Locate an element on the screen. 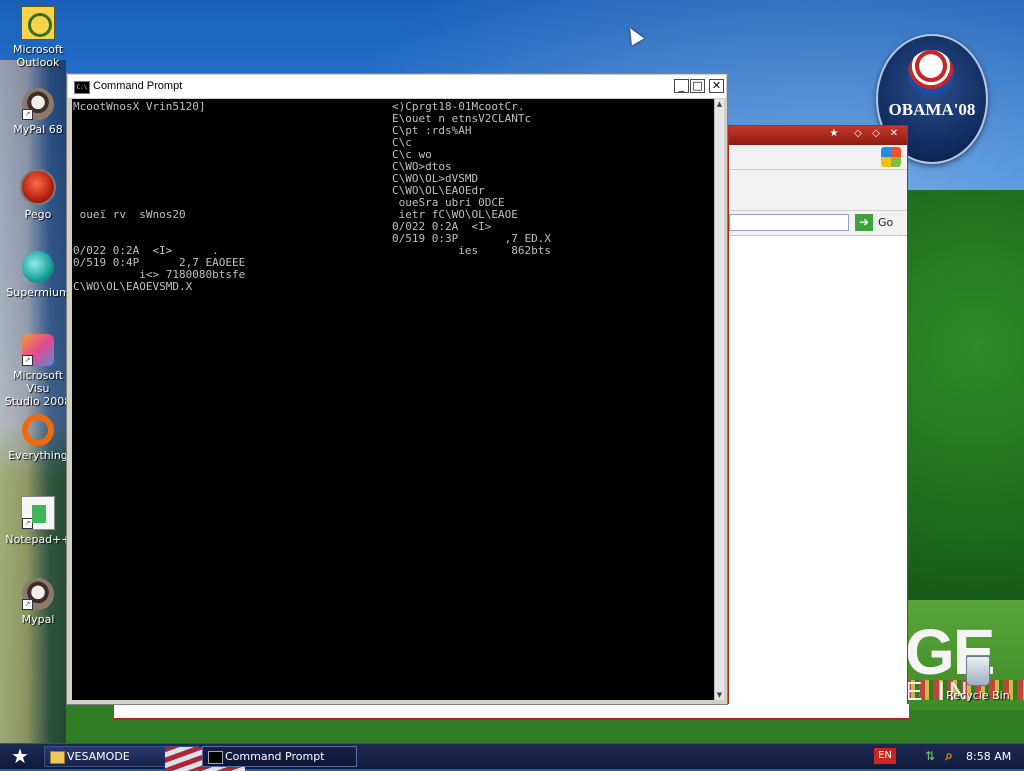 The height and width of the screenshot is (771, 1024). address-input is located at coordinates (789, 222).